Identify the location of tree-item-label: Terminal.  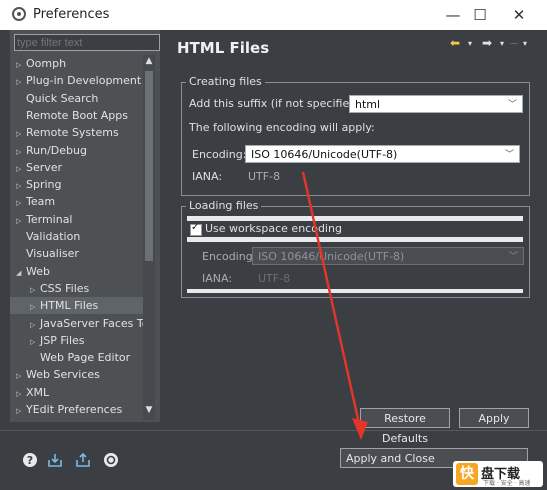
(49, 219).